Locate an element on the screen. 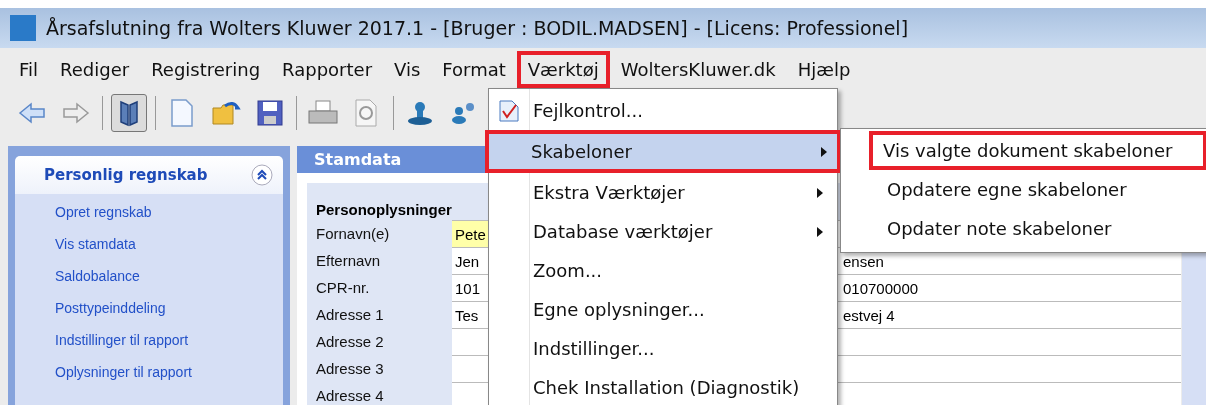 The image size is (1206, 405). menu-item: Database værktøjer is located at coordinates (663, 231).